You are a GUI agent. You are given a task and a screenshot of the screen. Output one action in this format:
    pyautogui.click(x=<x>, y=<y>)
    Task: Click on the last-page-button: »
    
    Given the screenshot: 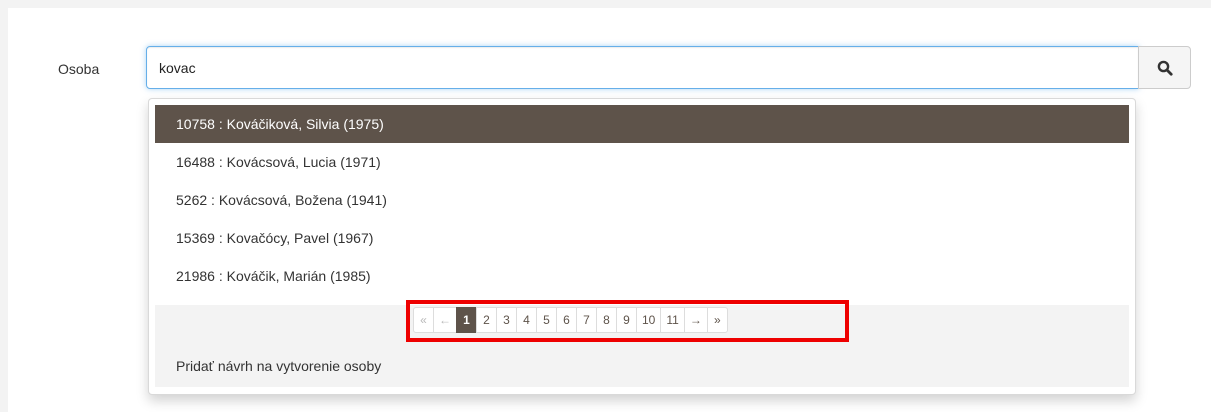 What is the action you would take?
    pyautogui.click(x=717, y=320)
    